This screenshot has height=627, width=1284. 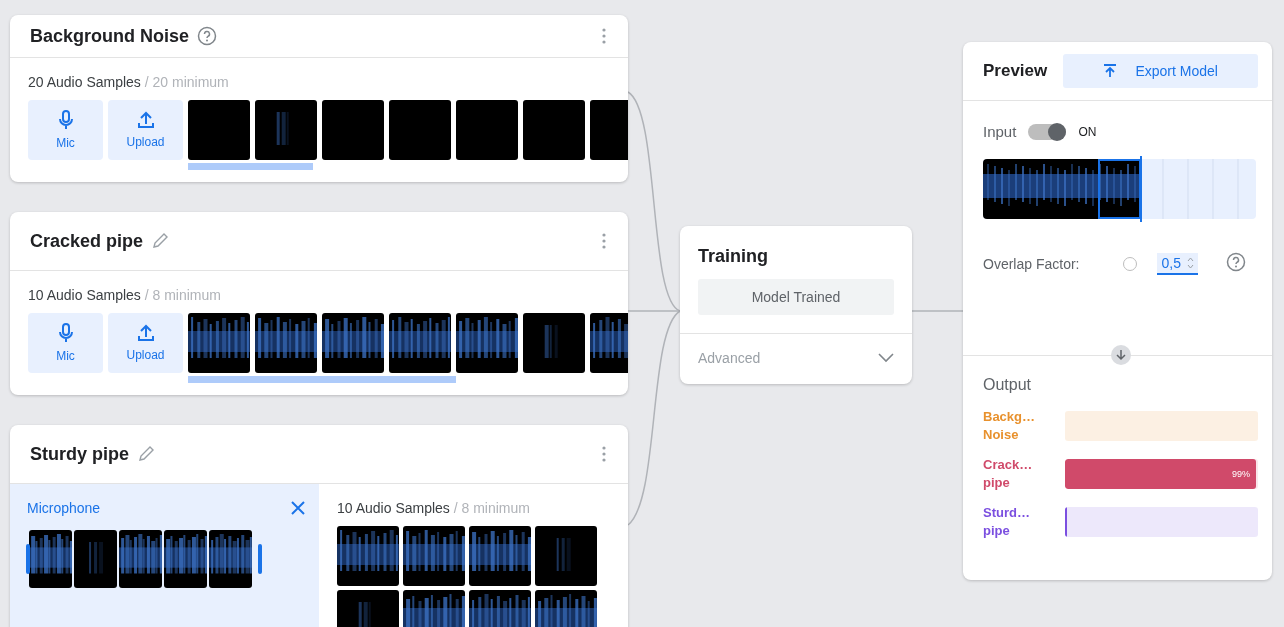 I want to click on radio-button, so click(x=1130, y=263).